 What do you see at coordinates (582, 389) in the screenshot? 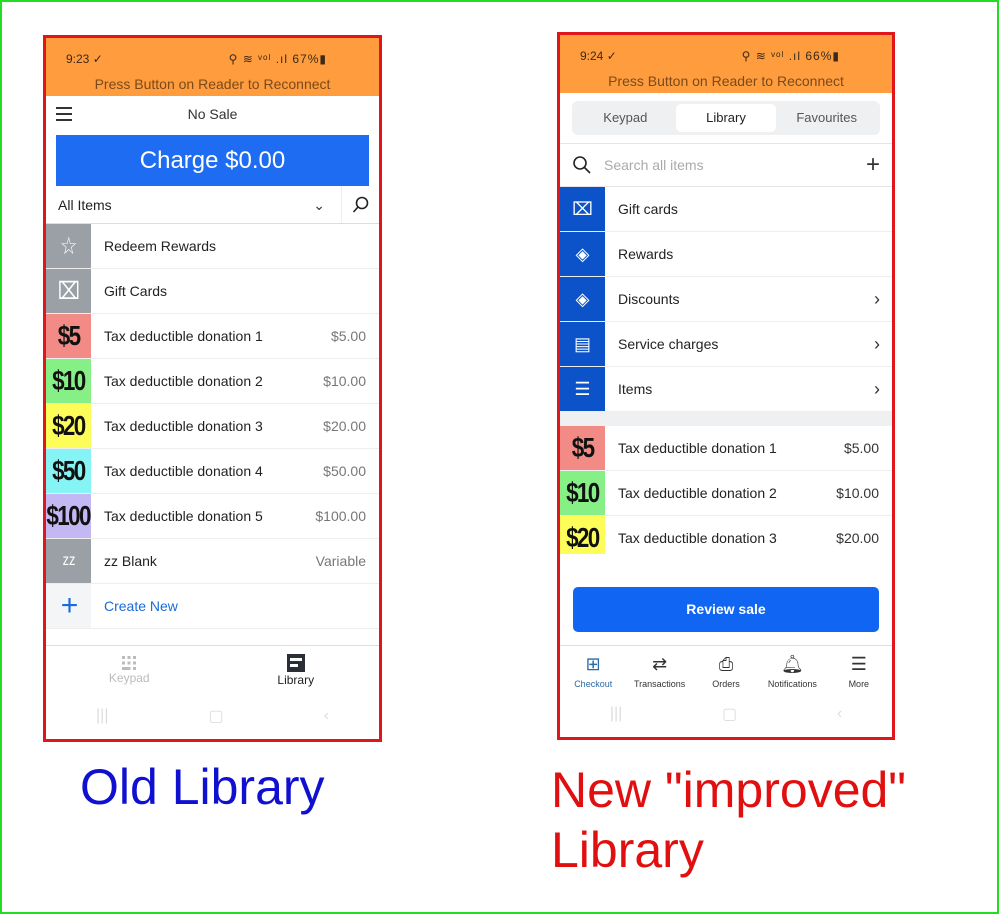
I see `items-tray-icon: ☰` at bounding box center [582, 389].